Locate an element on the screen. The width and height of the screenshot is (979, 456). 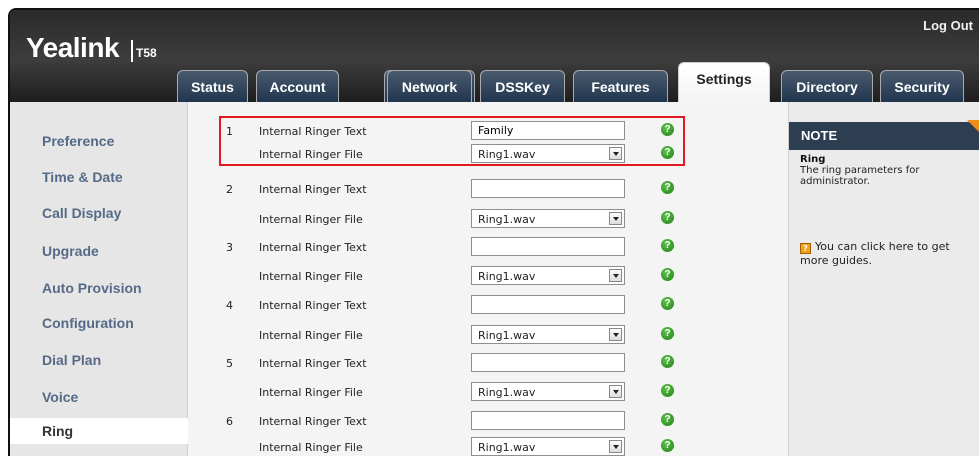
ringer-5-text-row: 5 Internal Ringer Text ? is located at coordinates (488, 364).